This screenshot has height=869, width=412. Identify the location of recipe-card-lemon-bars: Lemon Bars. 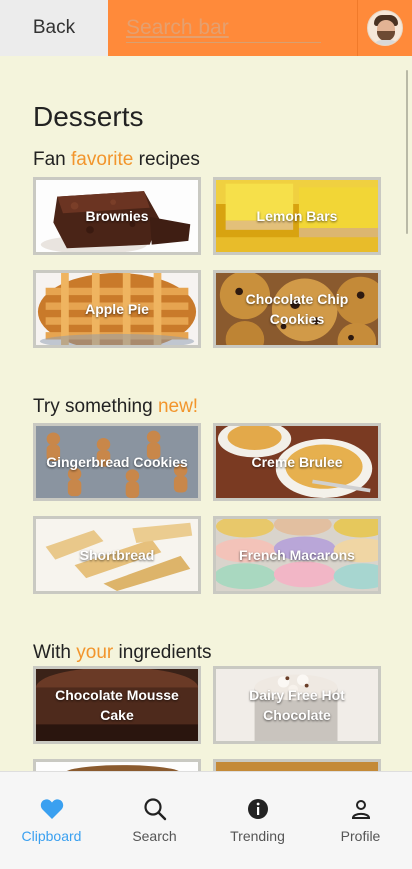
(297, 216).